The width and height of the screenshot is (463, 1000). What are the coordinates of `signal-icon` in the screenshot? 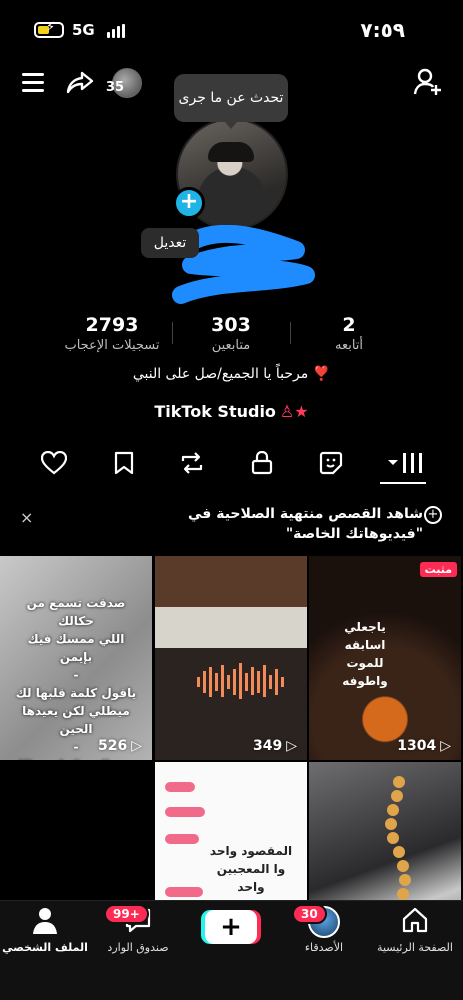 It's located at (116, 31).